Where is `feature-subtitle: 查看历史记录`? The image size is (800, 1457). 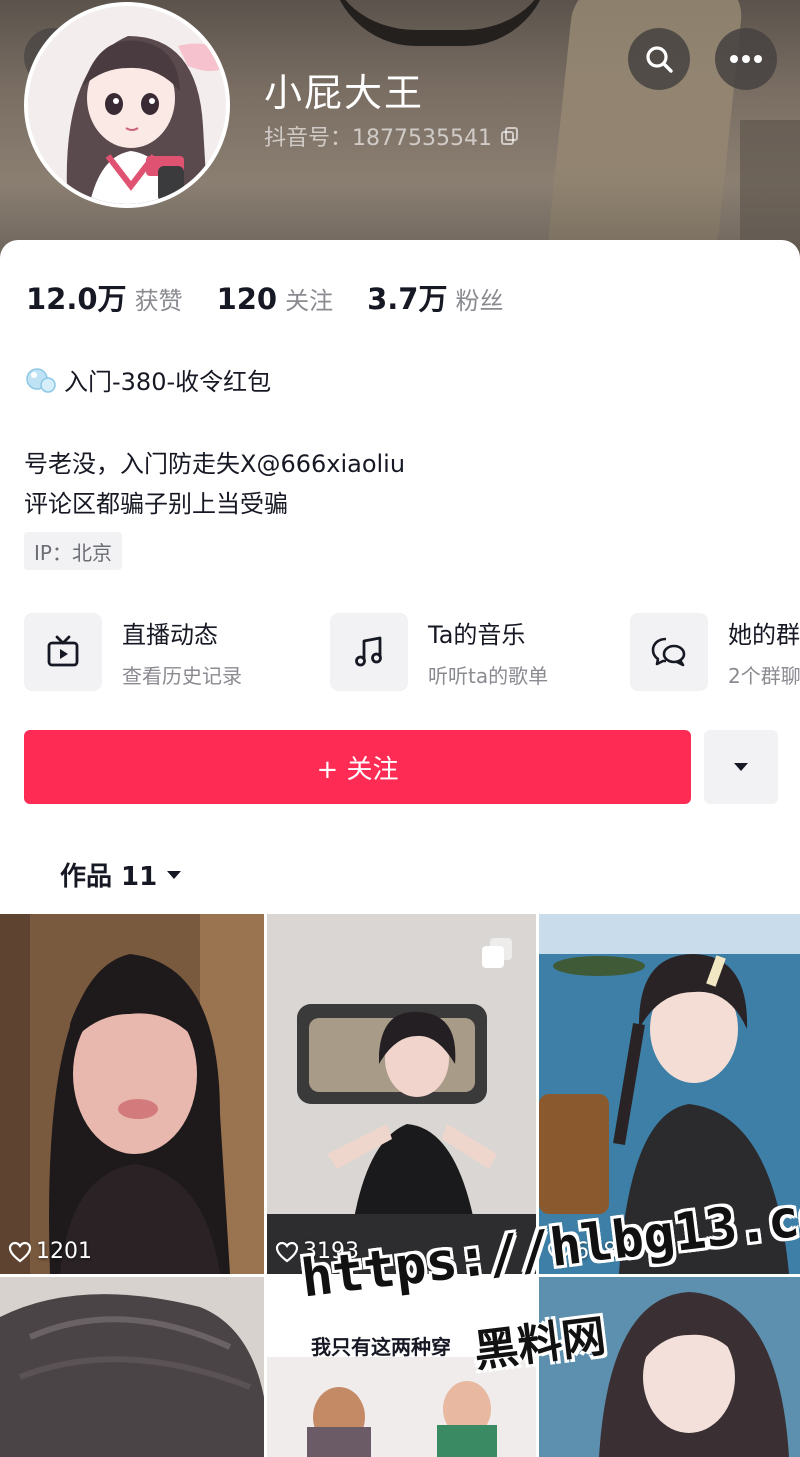
feature-subtitle: 查看历史记录 is located at coordinates (182, 676).